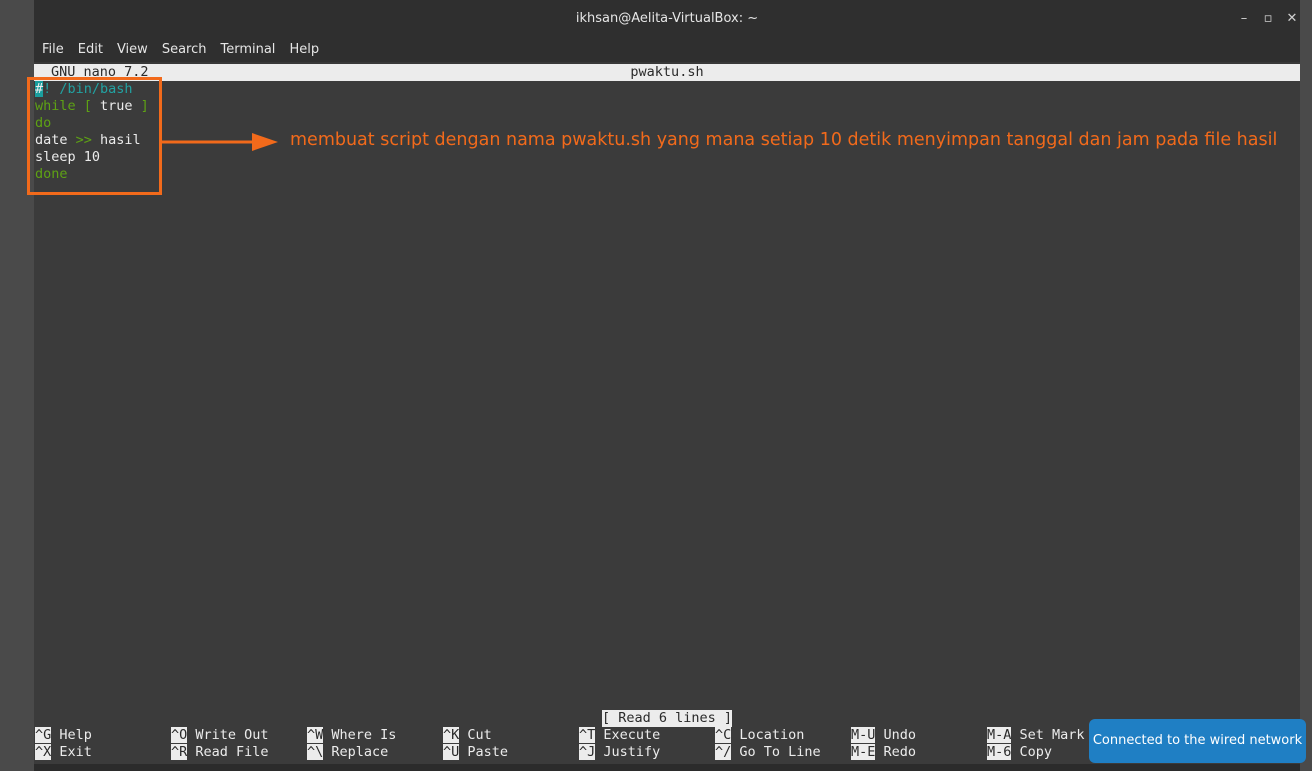 The image size is (1312, 771). Describe the element at coordinates (75, 735) in the screenshot. I see `shortcut-label: Help` at that location.